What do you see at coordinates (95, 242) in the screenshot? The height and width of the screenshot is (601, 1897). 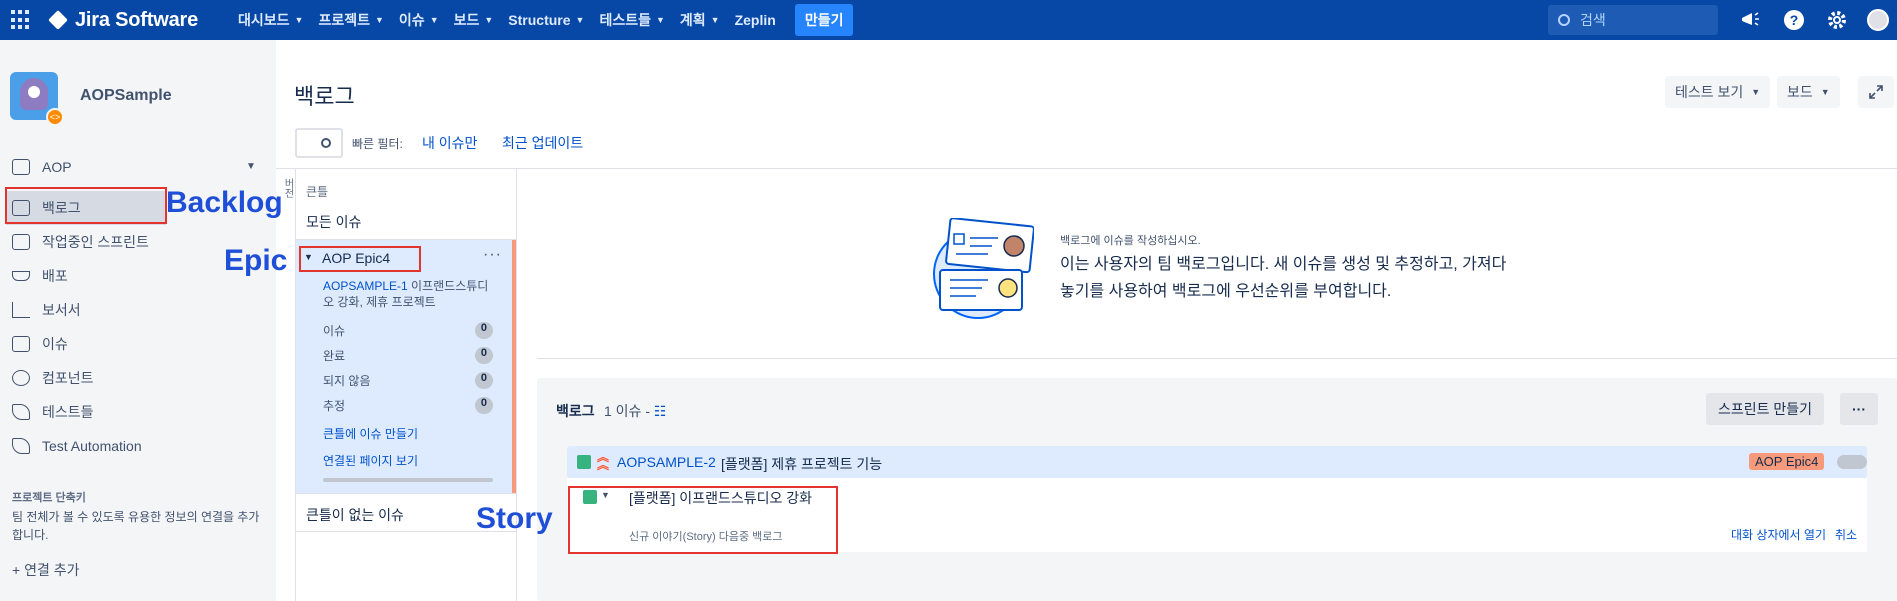 I see `sidebar-item-label: 작업중인 스프린트` at bounding box center [95, 242].